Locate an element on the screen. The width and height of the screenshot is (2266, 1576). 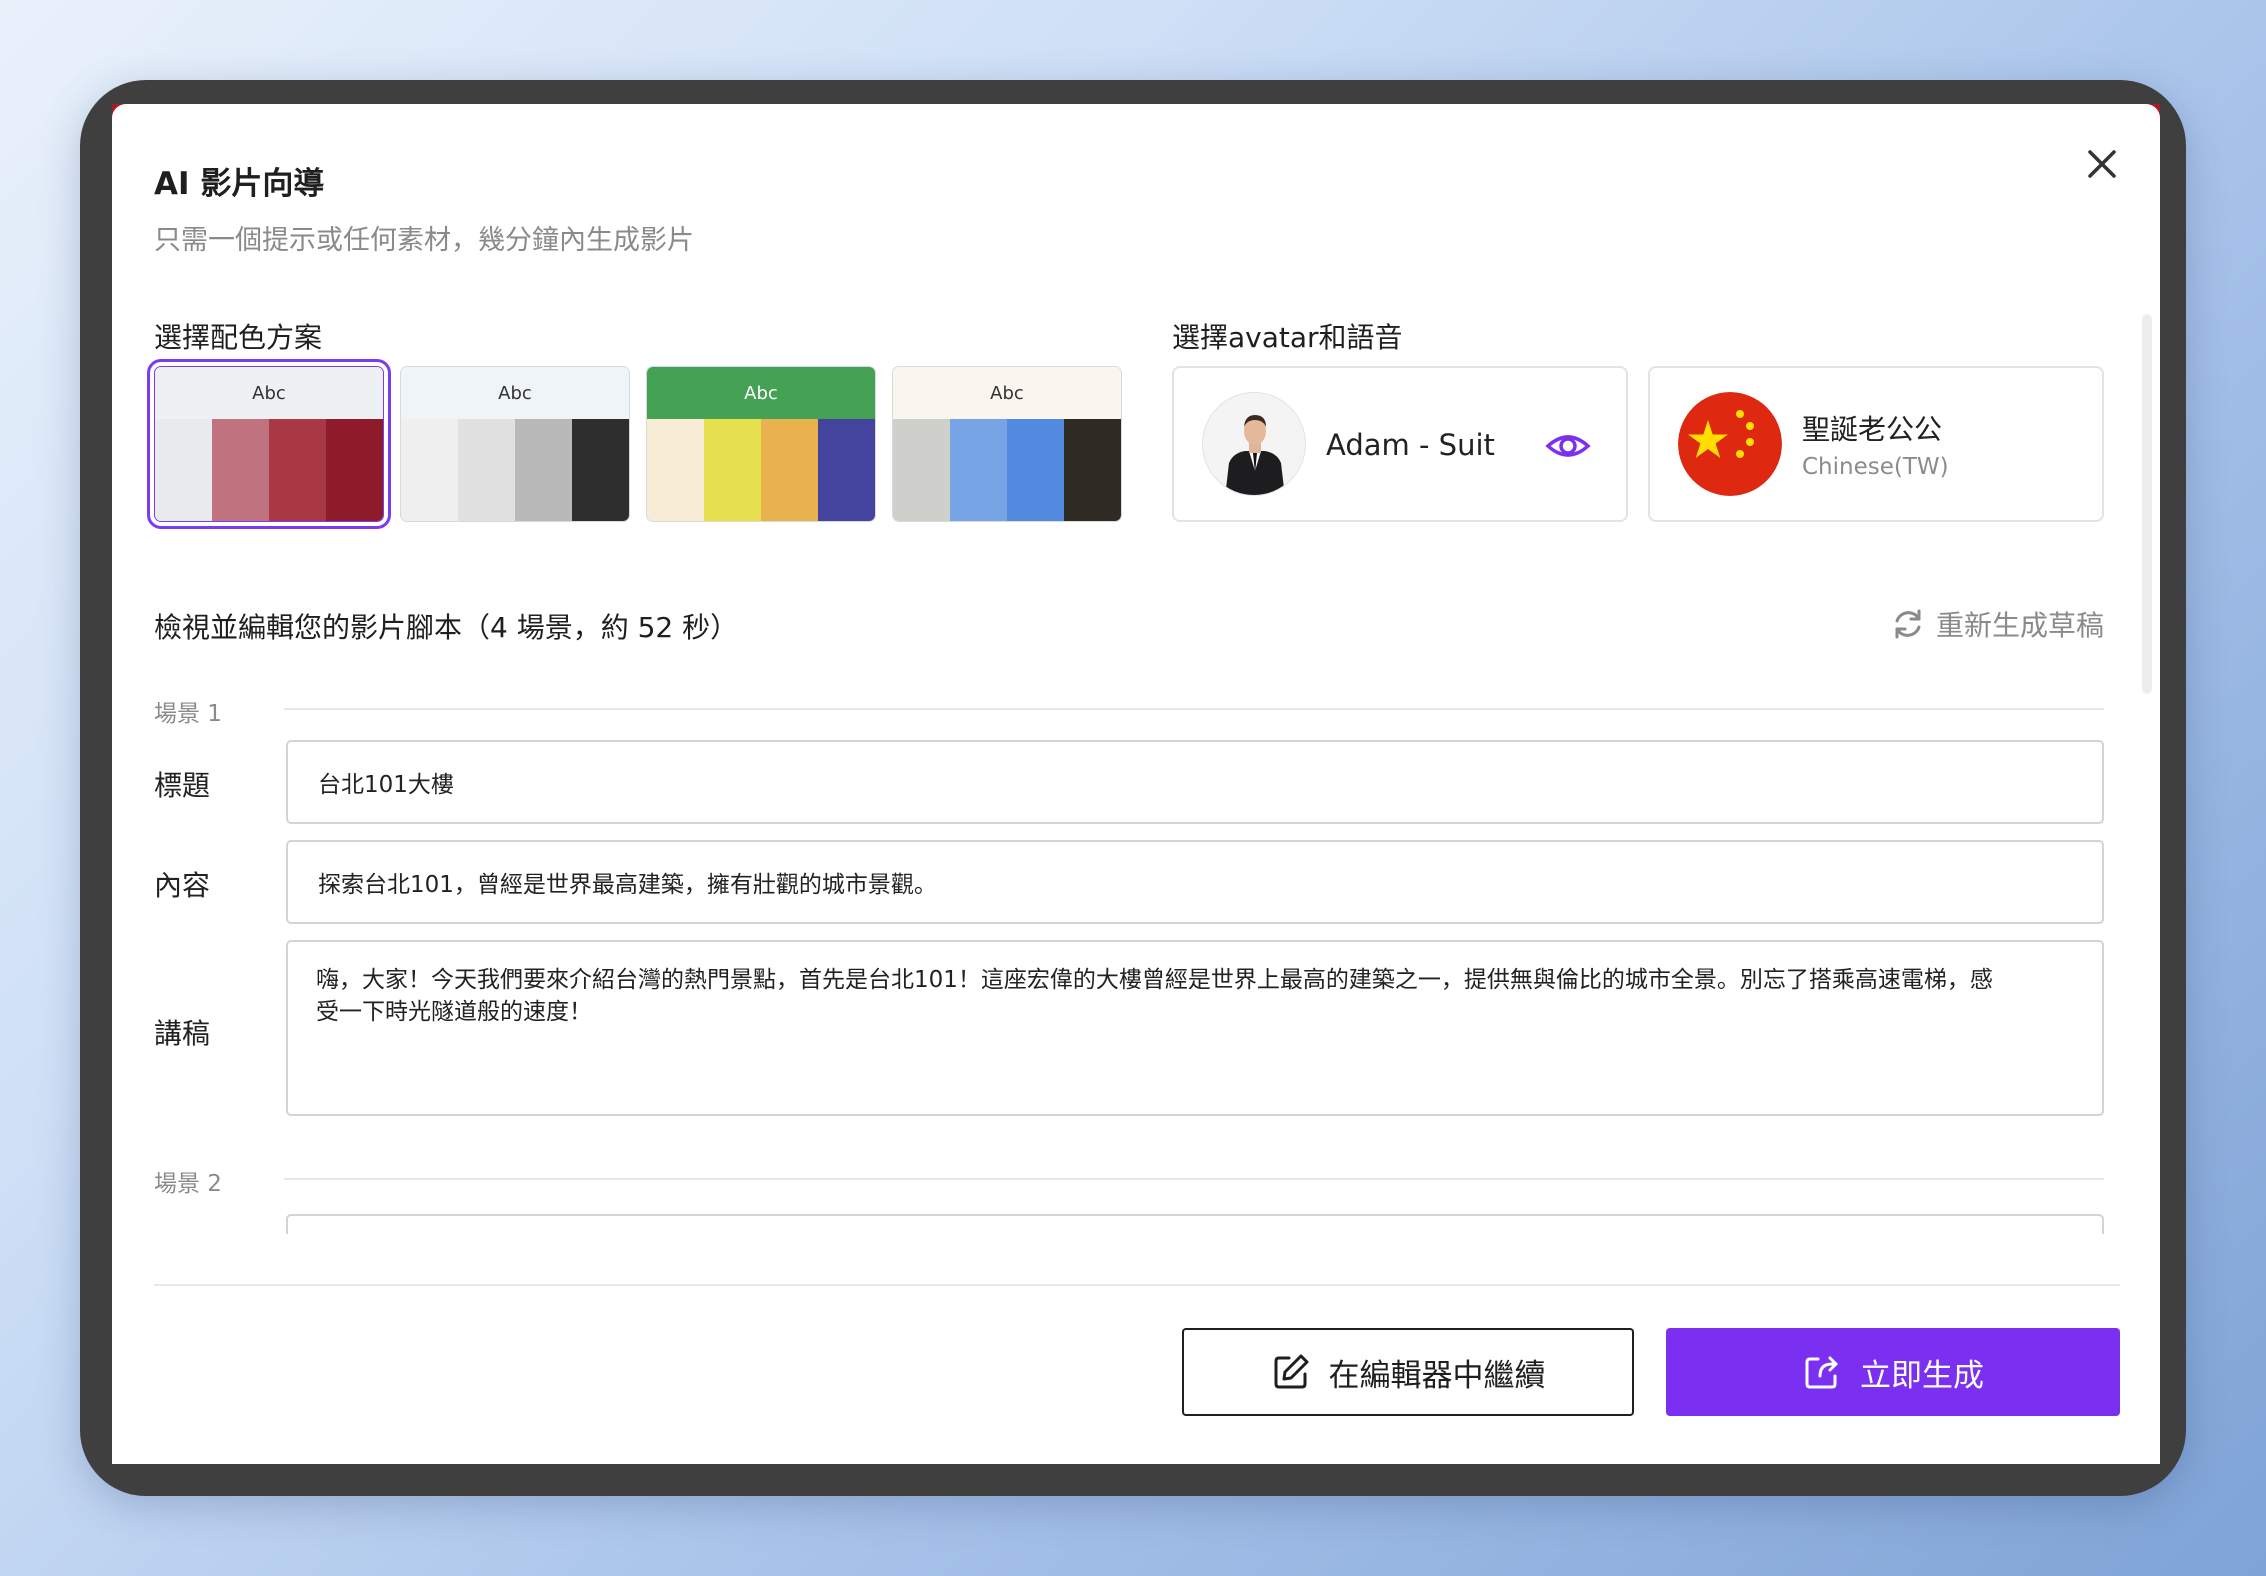
title-field-label: 標題 is located at coordinates (182, 785).